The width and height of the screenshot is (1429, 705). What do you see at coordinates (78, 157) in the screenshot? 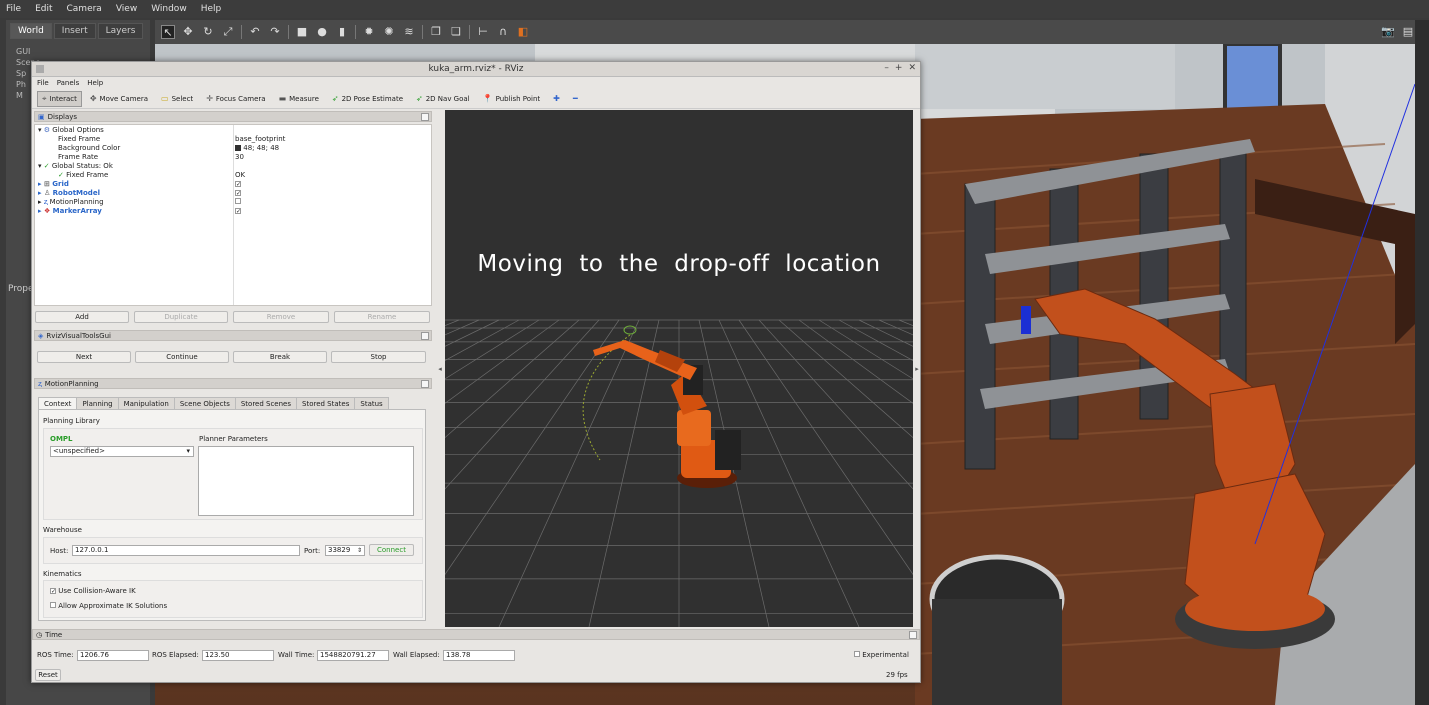
I see `tree-row-frame-rate: Frame Rate` at bounding box center [78, 157].